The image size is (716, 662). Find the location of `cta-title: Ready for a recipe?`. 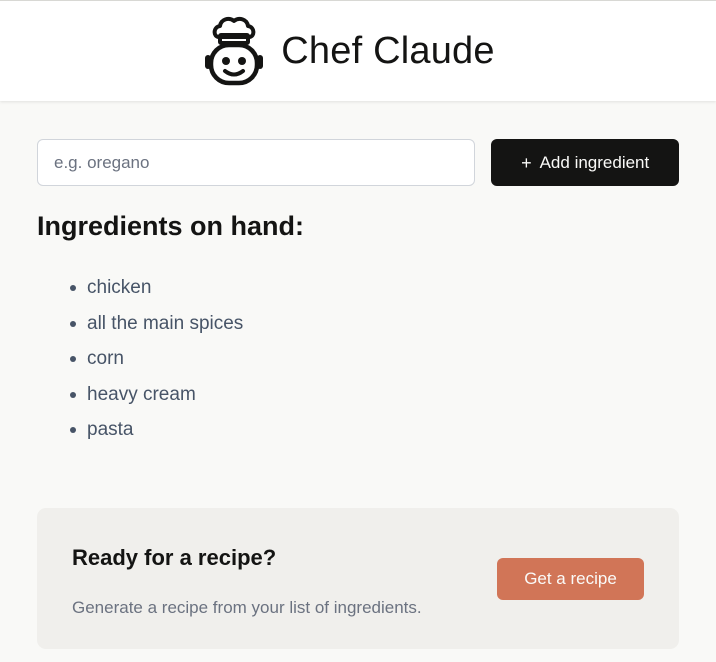

cta-title: Ready for a recipe? is located at coordinates (174, 557).